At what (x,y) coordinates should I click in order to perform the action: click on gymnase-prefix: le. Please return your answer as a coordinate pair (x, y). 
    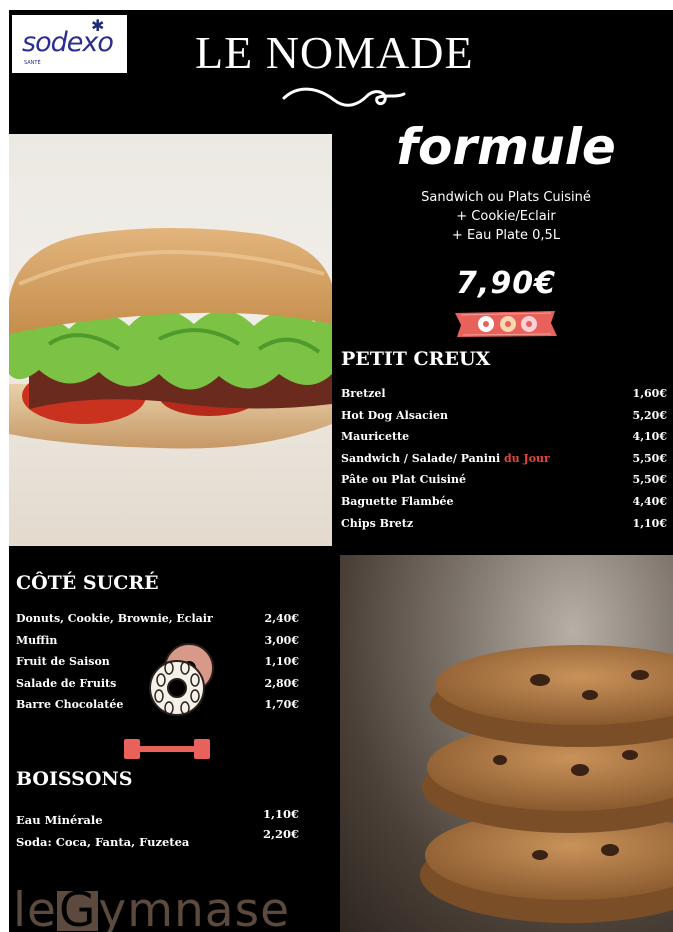
    Looking at the image, I should click on (35, 907).